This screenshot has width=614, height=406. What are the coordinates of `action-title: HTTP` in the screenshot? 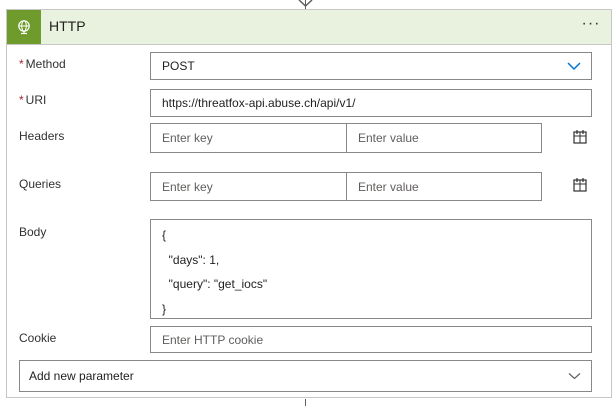 It's located at (67, 26).